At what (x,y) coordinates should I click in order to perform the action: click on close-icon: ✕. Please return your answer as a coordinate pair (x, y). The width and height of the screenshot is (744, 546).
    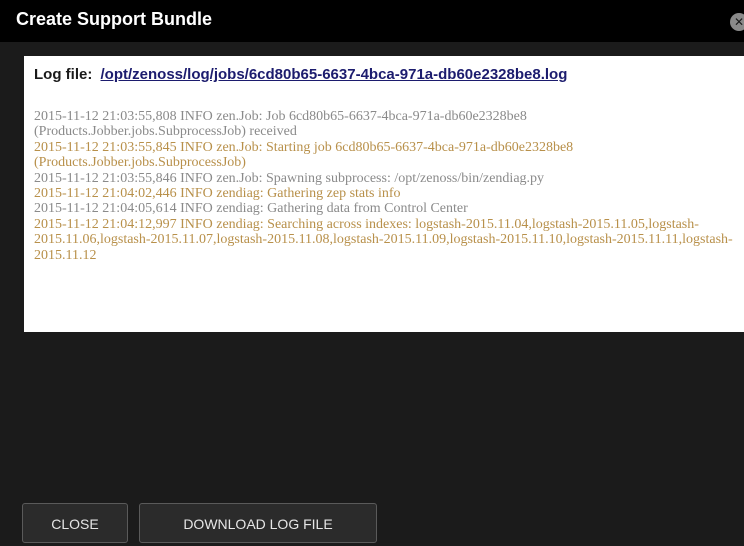
    Looking at the image, I should click on (737, 22).